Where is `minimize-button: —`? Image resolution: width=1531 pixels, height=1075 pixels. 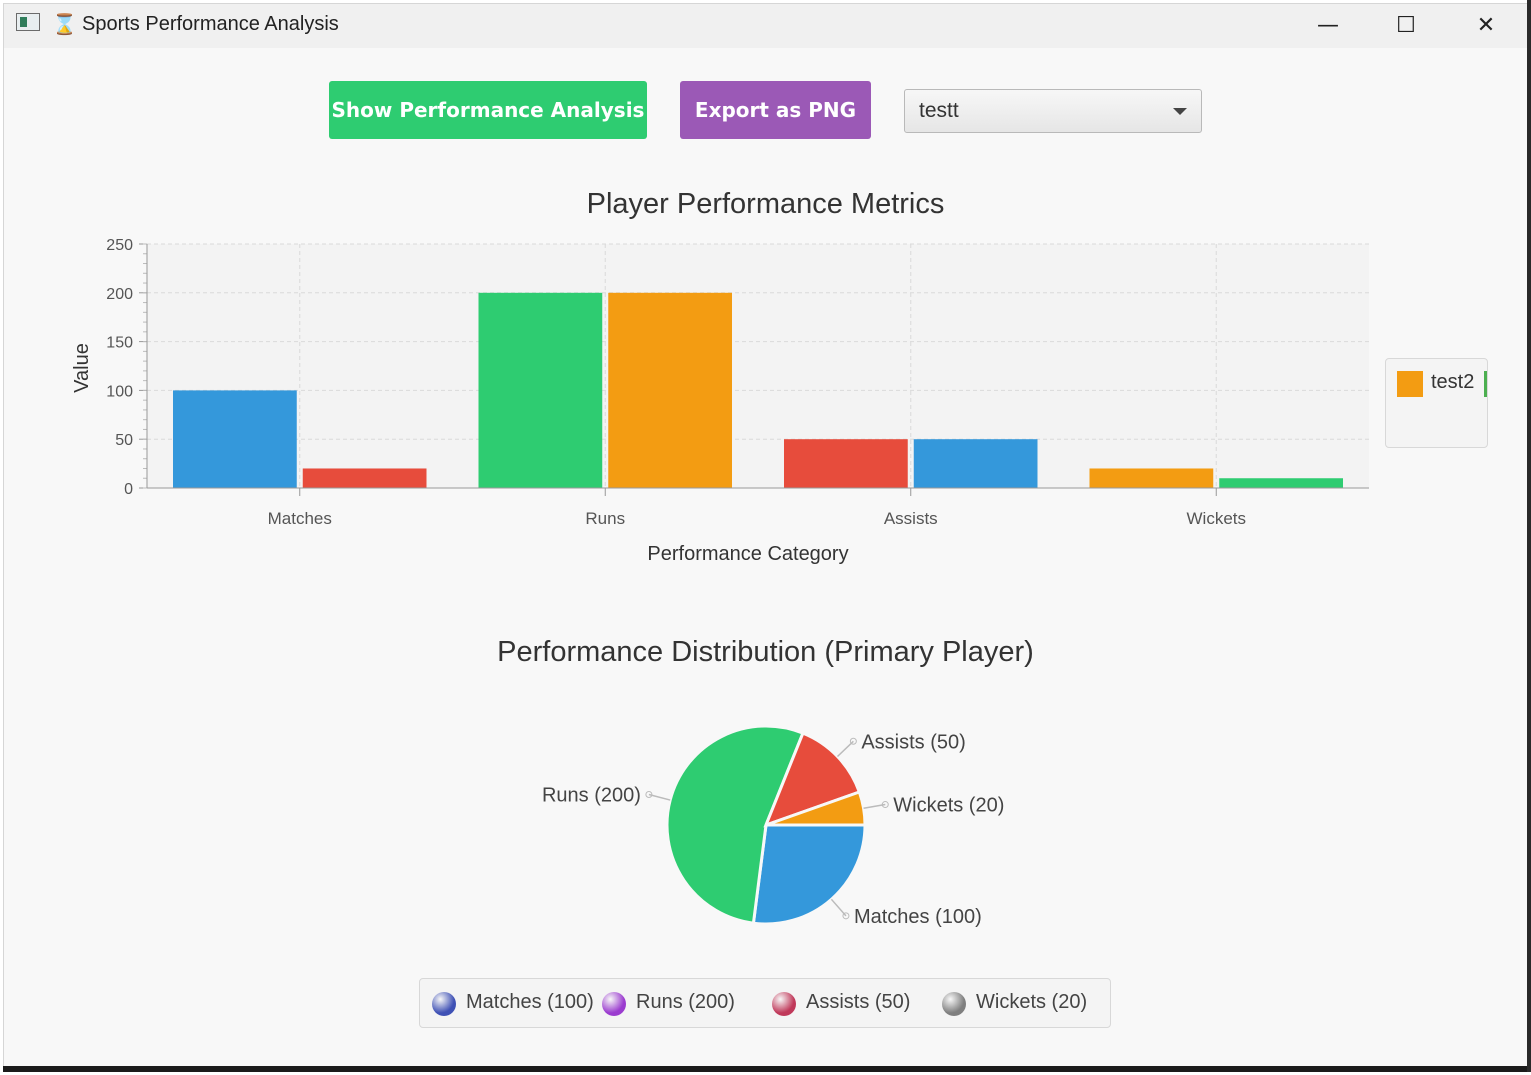
minimize-button: — is located at coordinates (1328, 26).